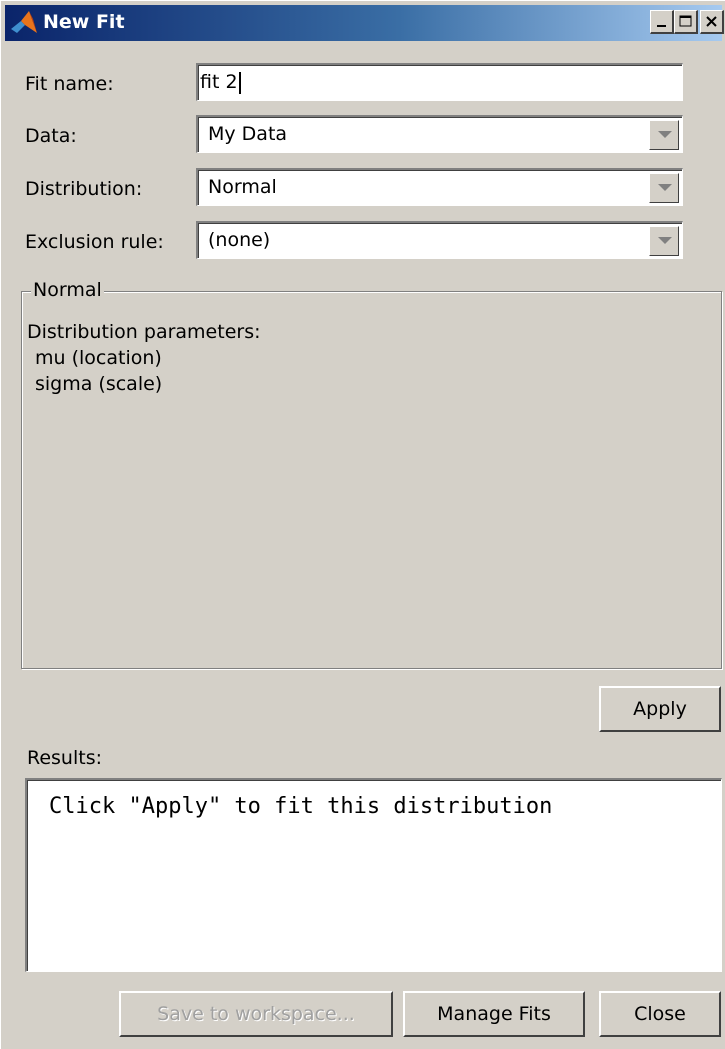 Image resolution: width=725 pixels, height=1049 pixels. What do you see at coordinates (98, 358) in the screenshot?
I see `parameter-item: mu (location)` at bounding box center [98, 358].